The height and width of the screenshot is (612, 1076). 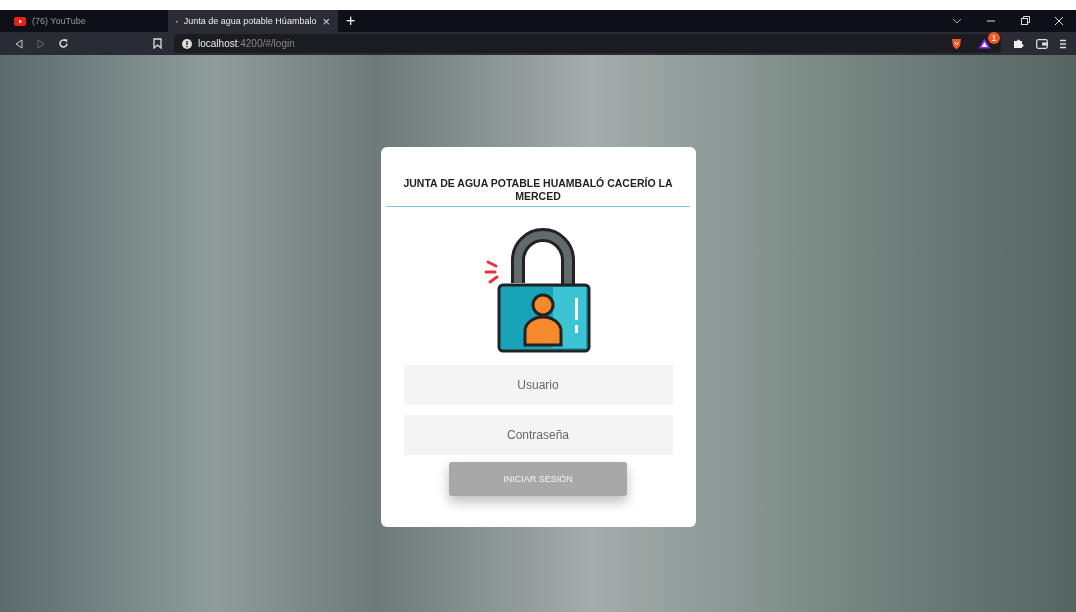 What do you see at coordinates (538, 385) in the screenshot?
I see `login-input-field: Usuario` at bounding box center [538, 385].